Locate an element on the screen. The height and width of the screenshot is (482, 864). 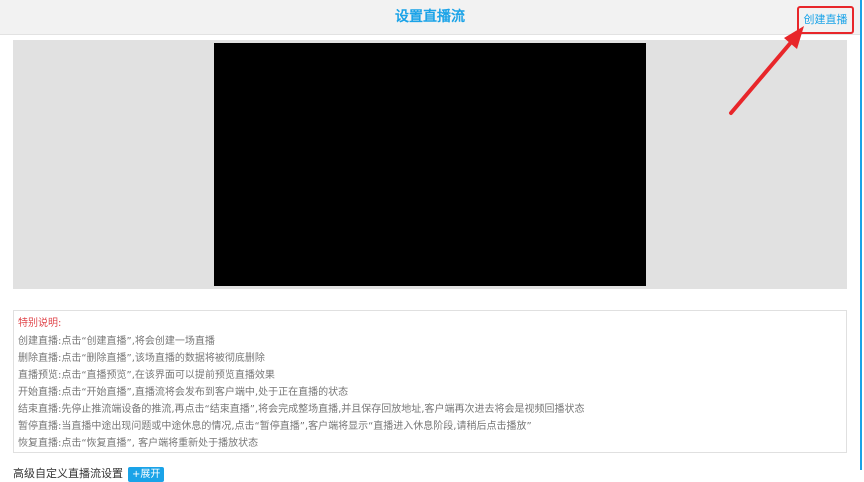
note-resume: 恢复直播:点击“恢复直播”, 客户端将重新处于播放状态 is located at coordinates (138, 443).